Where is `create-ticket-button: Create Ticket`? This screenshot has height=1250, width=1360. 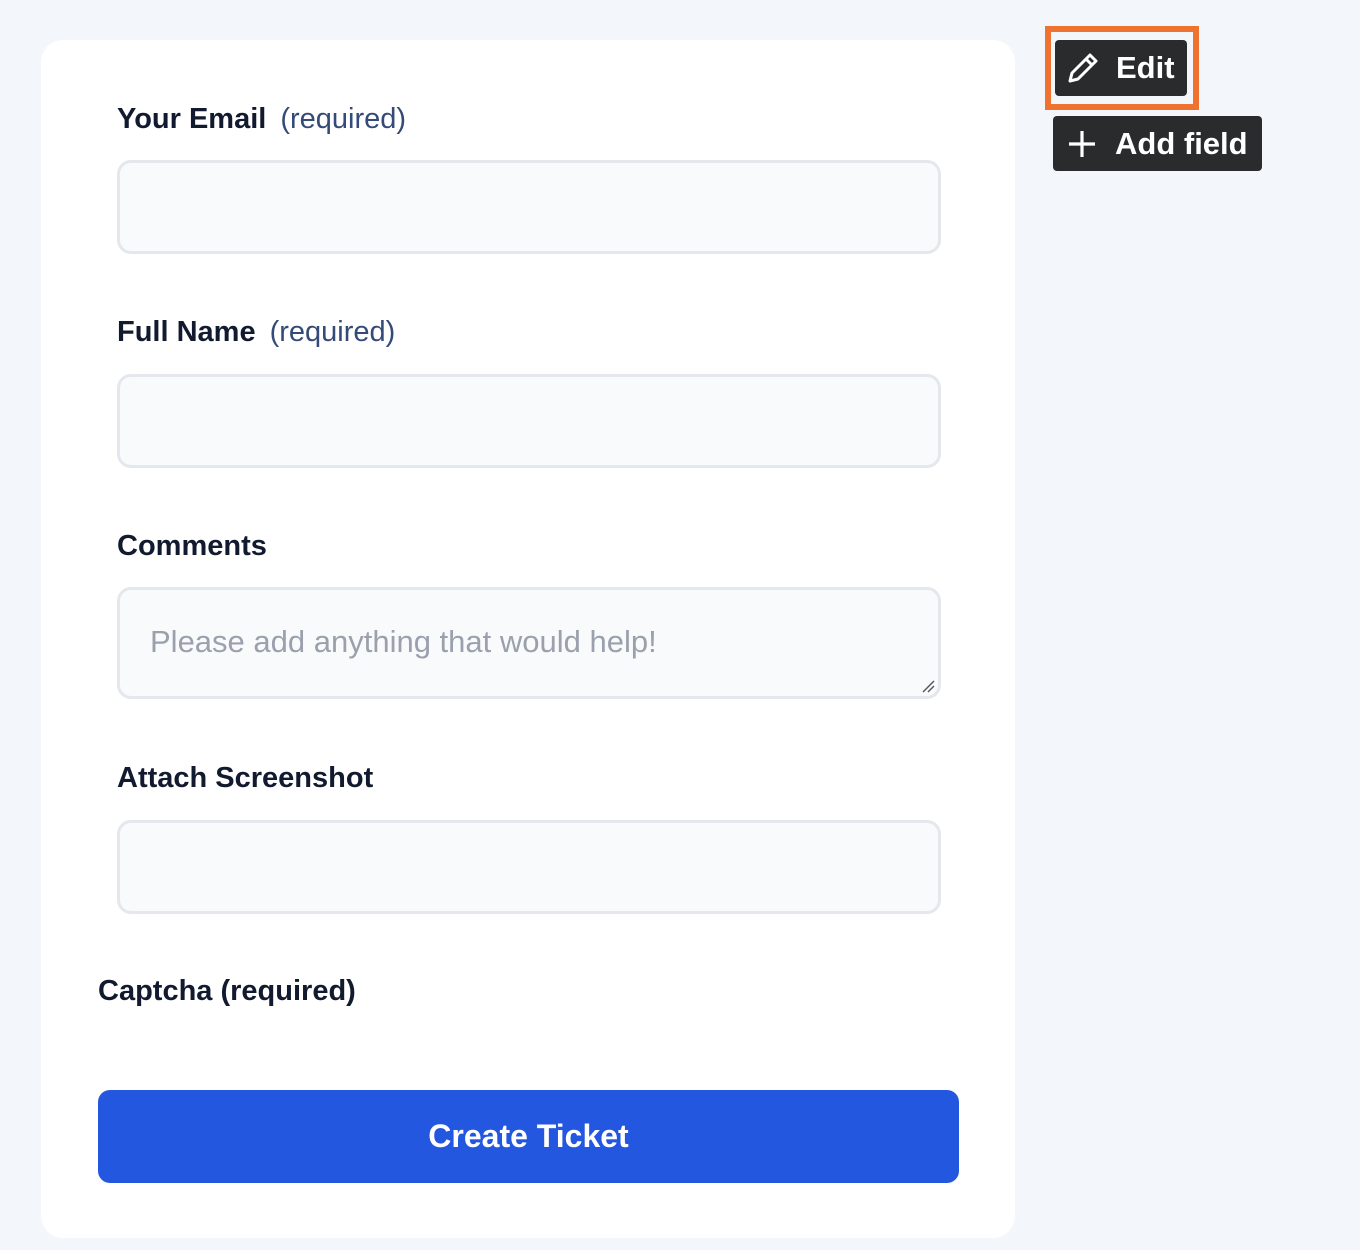 create-ticket-button: Create Ticket is located at coordinates (528, 1136).